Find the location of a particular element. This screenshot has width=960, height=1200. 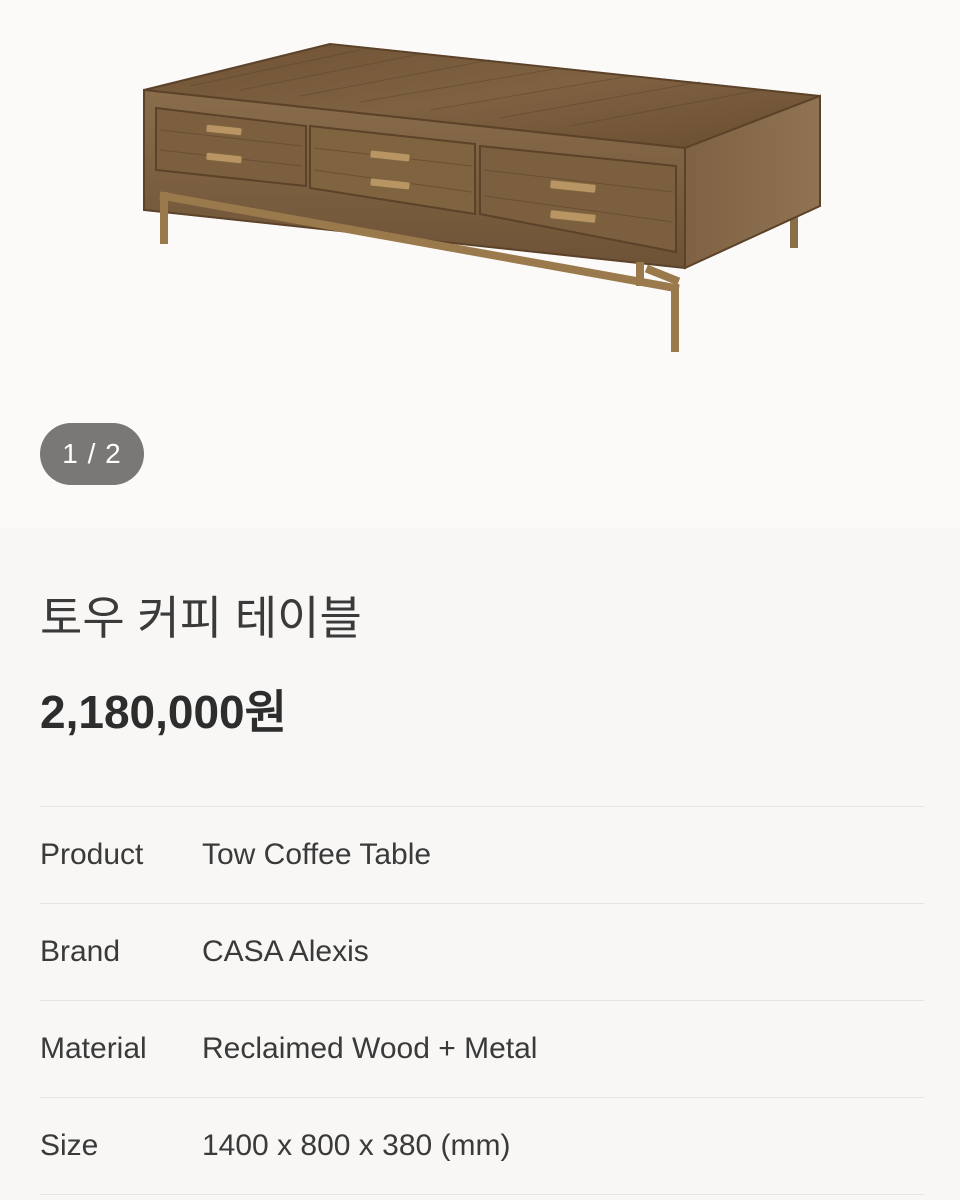

product-price: 2,180,000원 is located at coordinates (163, 712).